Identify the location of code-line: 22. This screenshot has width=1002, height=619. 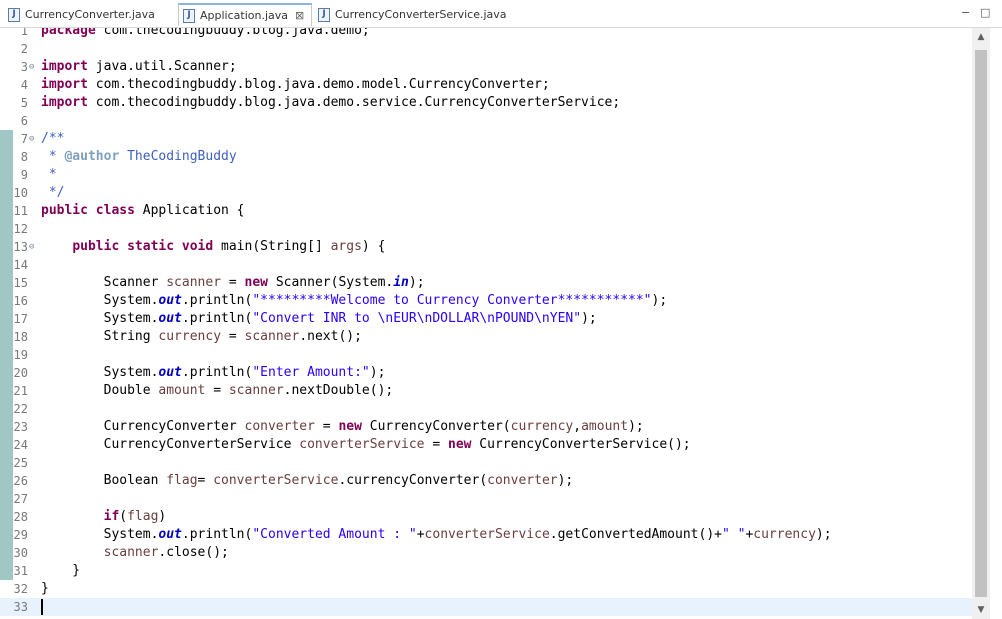
(486, 409).